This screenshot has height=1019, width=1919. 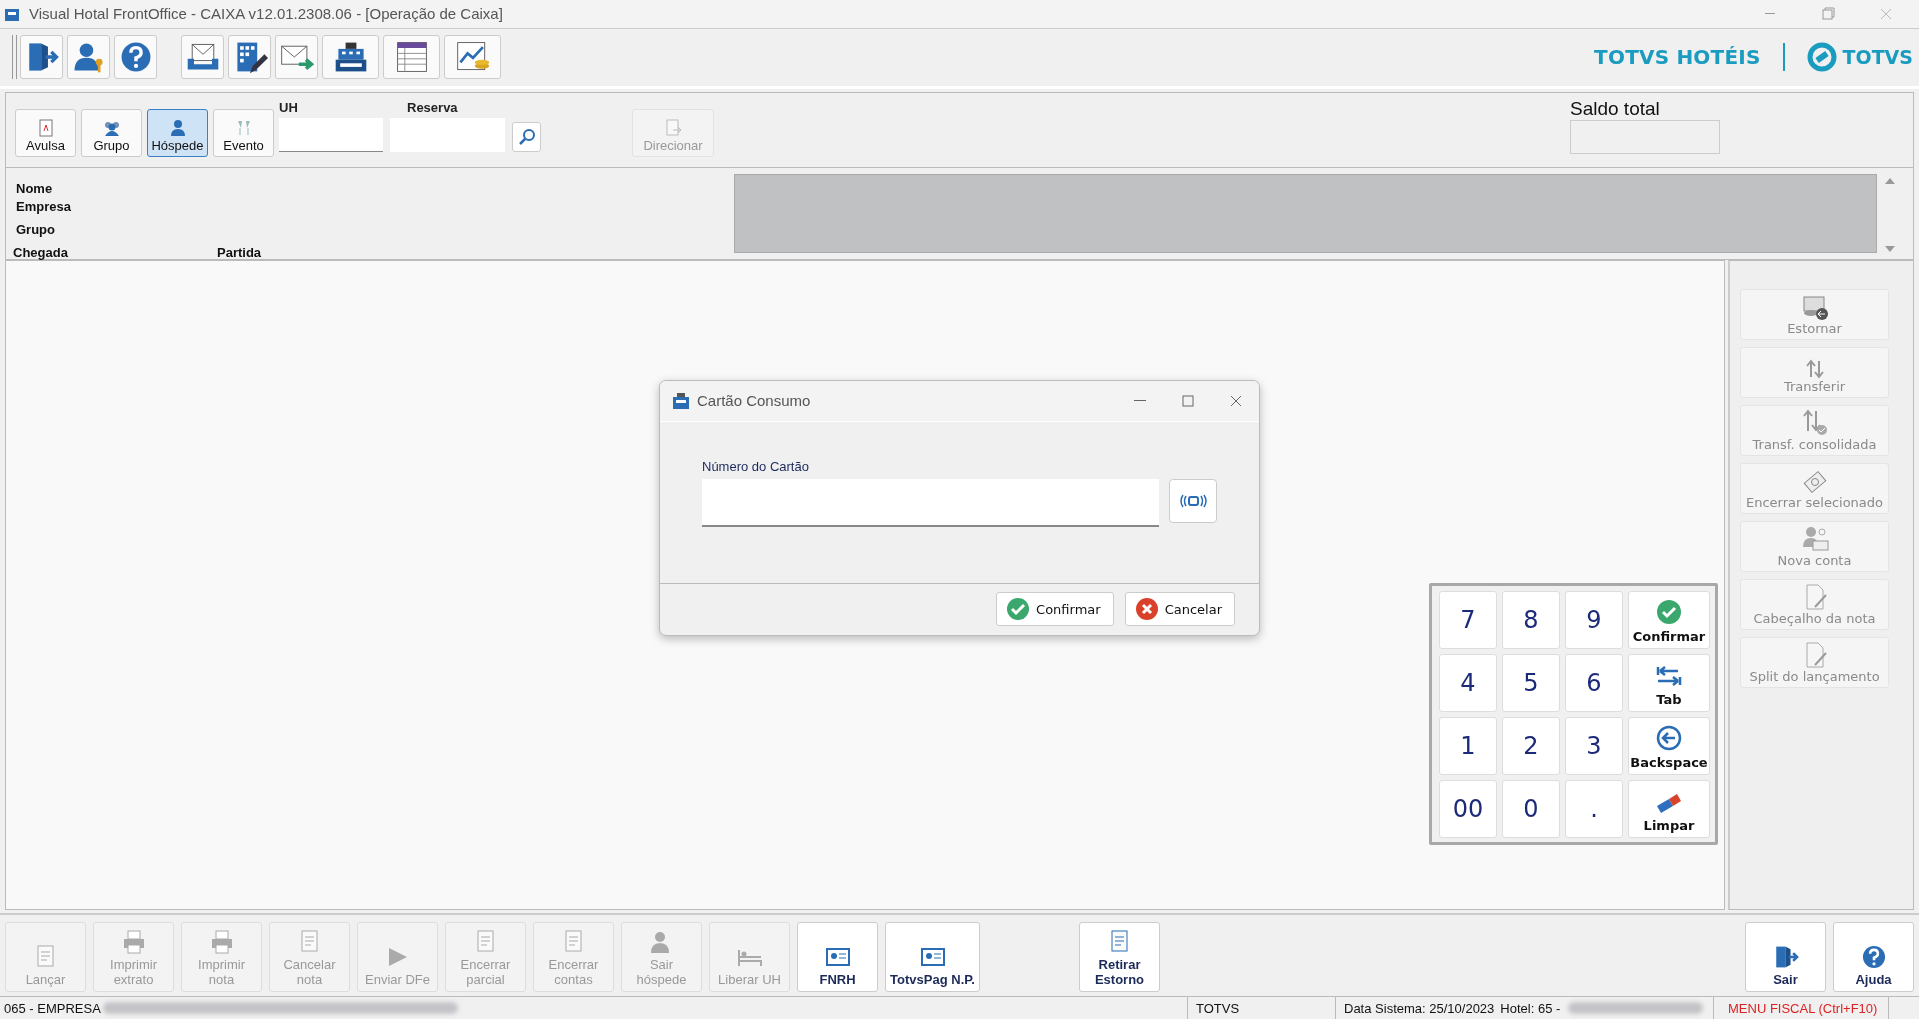 What do you see at coordinates (1468, 620) in the screenshot?
I see `keypad-key: 7` at bounding box center [1468, 620].